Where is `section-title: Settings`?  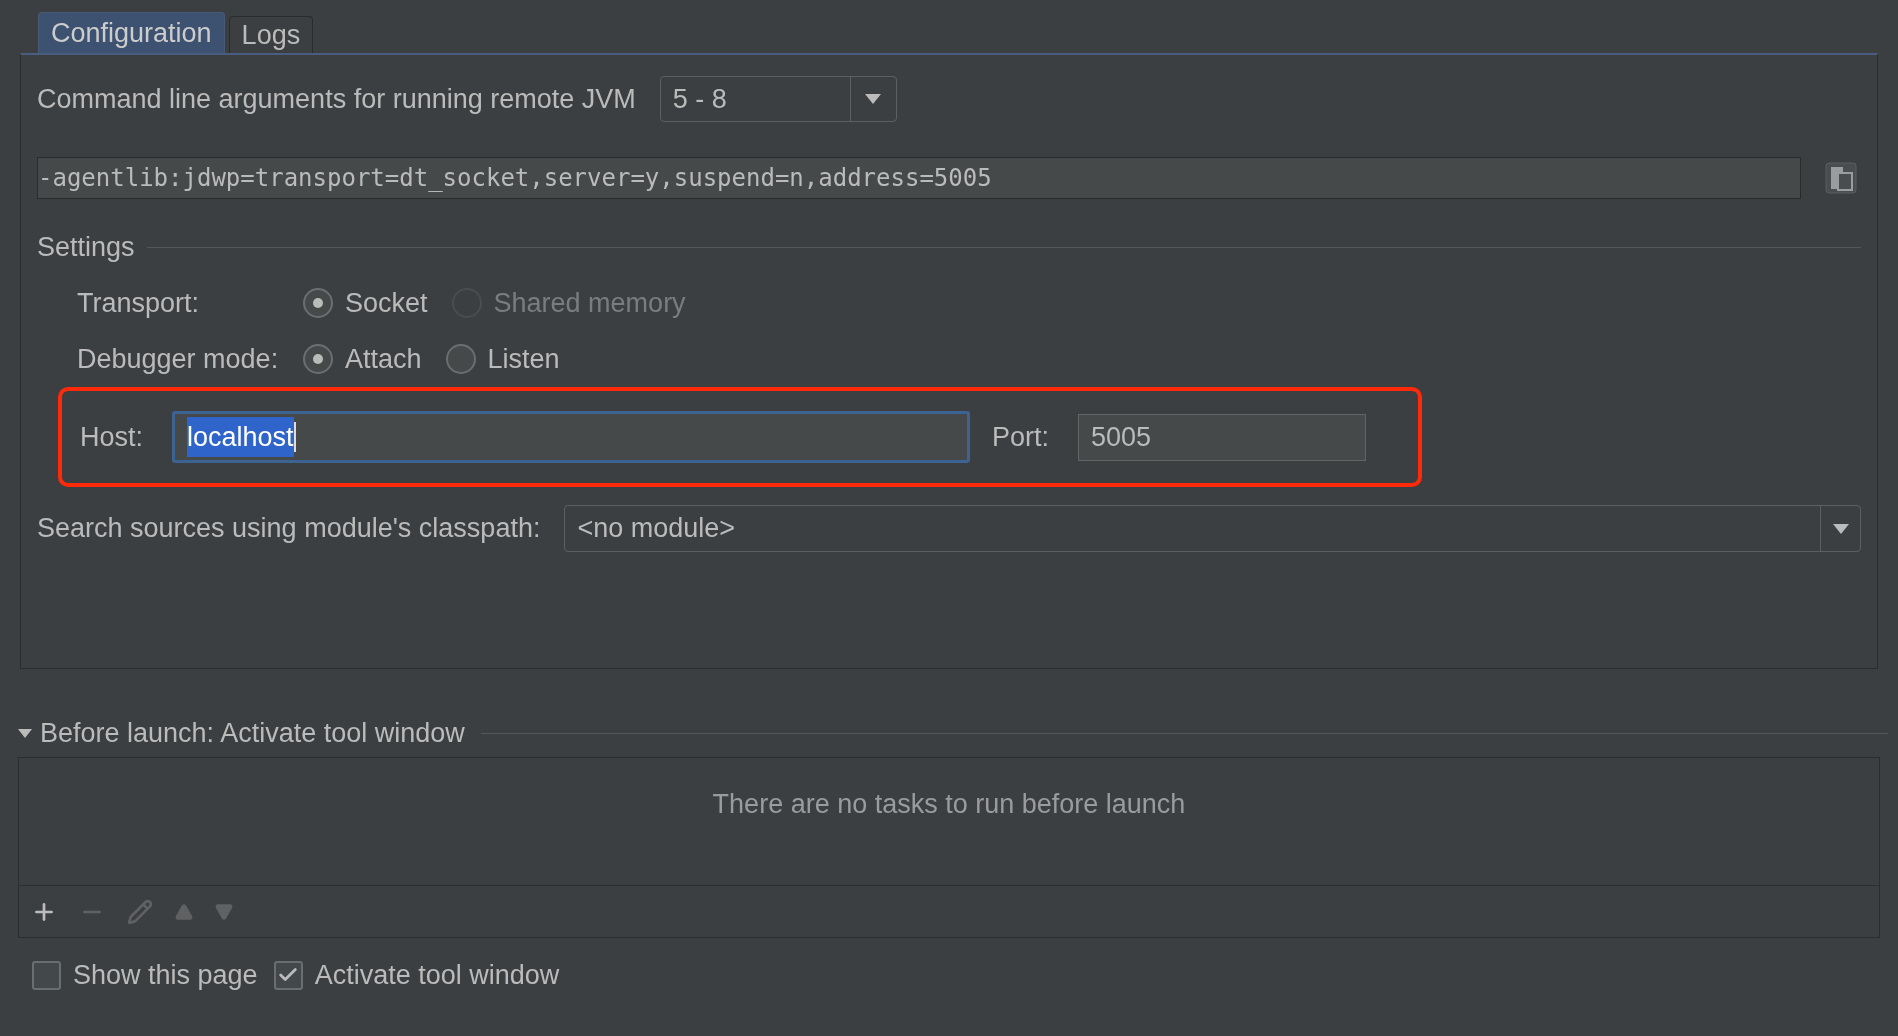
section-title: Settings is located at coordinates (86, 247).